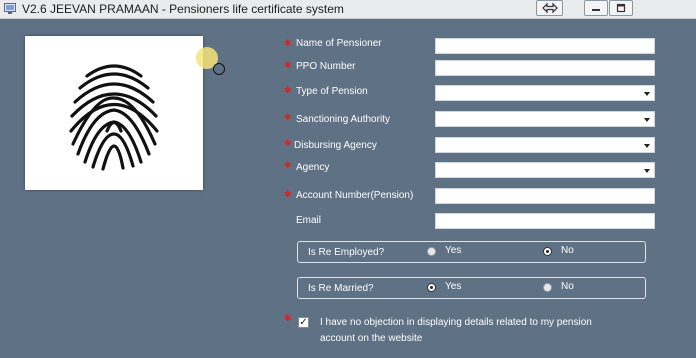 The width and height of the screenshot is (696, 358). What do you see at coordinates (355, 195) in the screenshot?
I see `label-account-number: Account Number(Pension)` at bounding box center [355, 195].